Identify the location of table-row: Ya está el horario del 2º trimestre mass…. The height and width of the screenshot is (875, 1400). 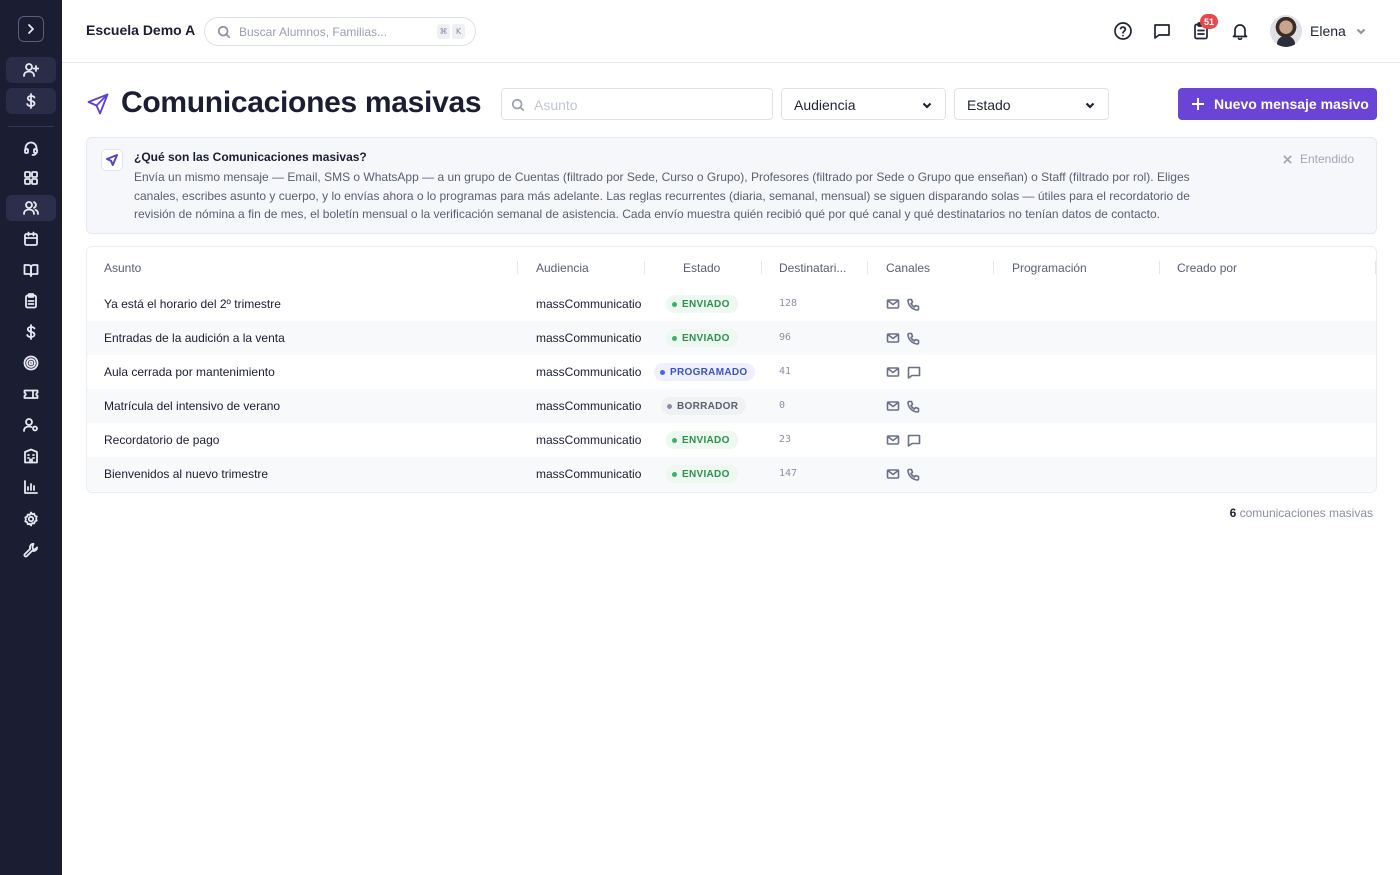
(731, 304).